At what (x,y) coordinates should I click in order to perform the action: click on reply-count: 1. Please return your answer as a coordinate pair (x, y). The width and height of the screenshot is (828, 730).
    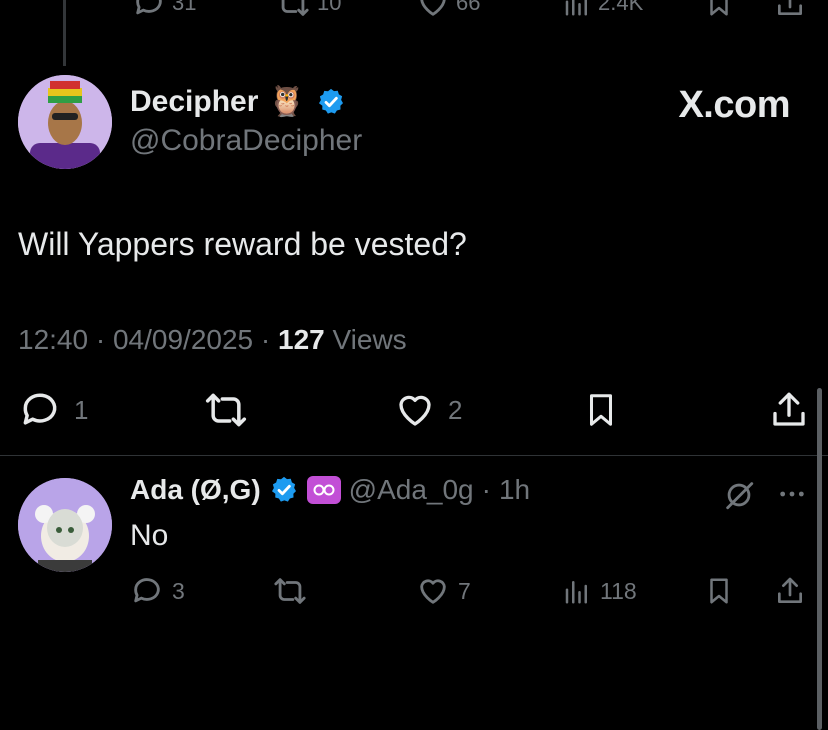
    Looking at the image, I should click on (81, 409).